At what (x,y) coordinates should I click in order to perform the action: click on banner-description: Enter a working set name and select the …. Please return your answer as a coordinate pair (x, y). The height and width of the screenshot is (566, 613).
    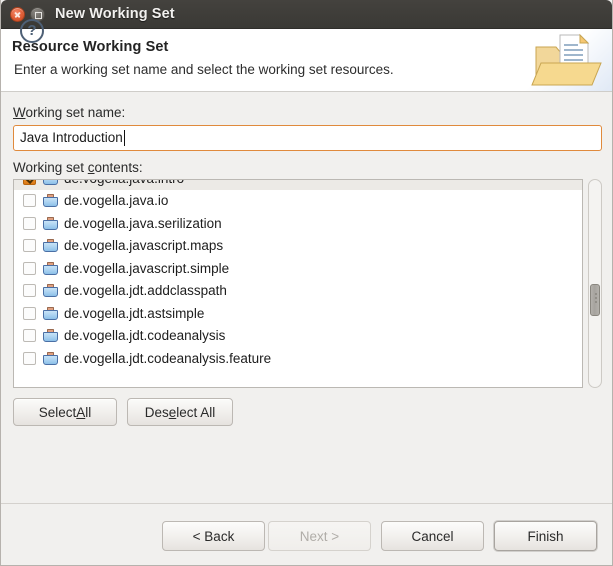
    Looking at the image, I should click on (204, 69).